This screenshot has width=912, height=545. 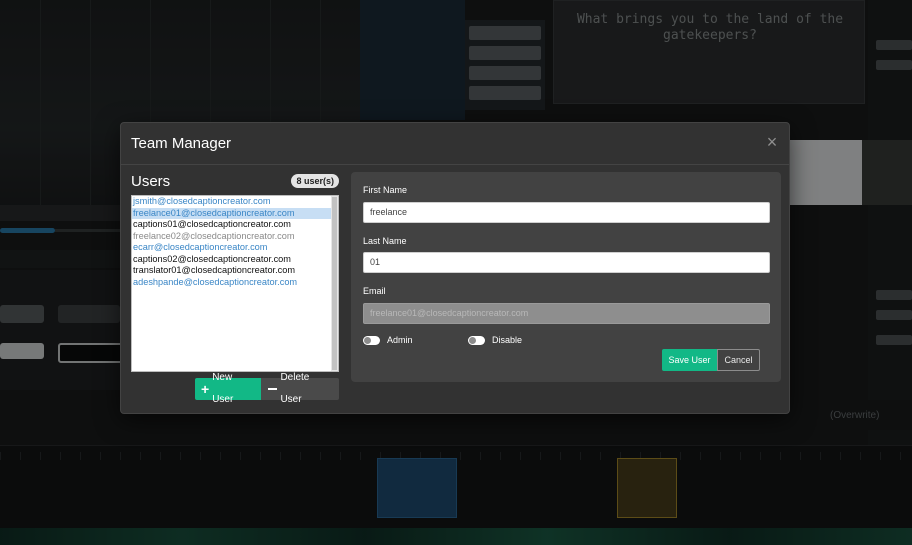 I want to click on user-list-item: freelance01@closedcaptioncreator.com, so click(x=231, y=213).